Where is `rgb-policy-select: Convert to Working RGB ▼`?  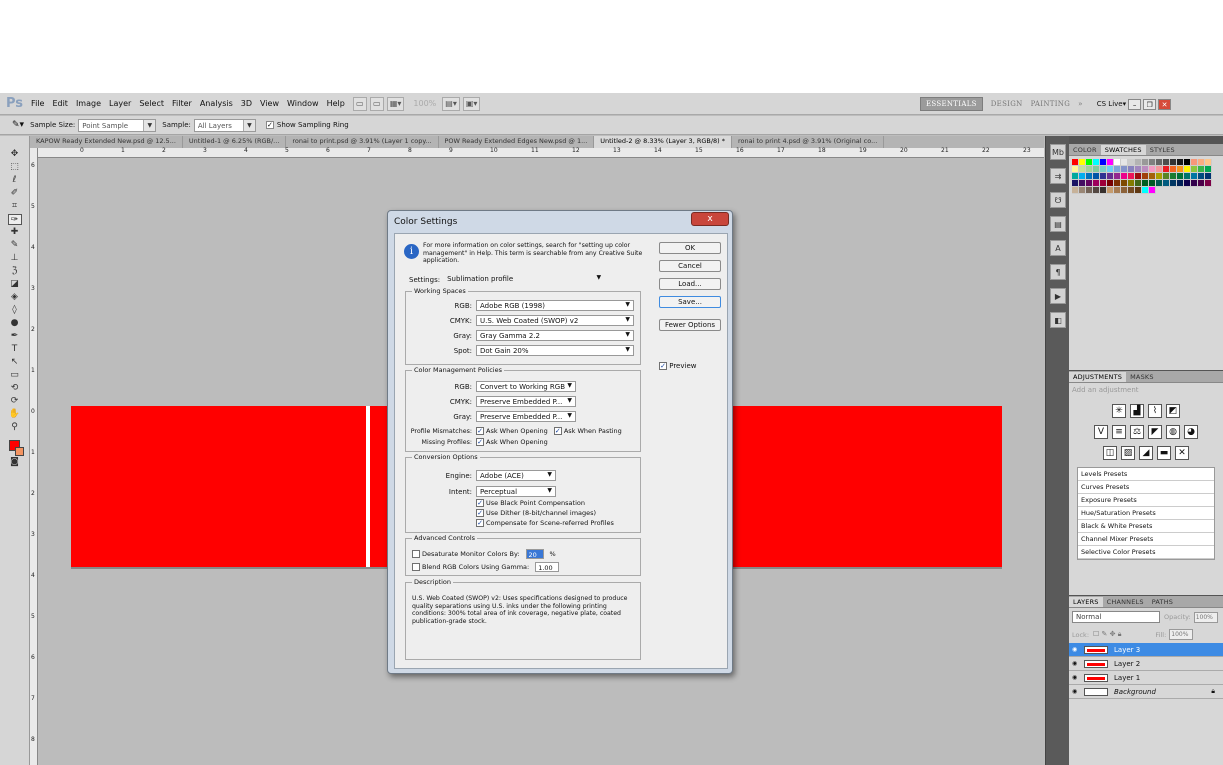
rgb-policy-select: Convert to Working RGB ▼ is located at coordinates (526, 386).